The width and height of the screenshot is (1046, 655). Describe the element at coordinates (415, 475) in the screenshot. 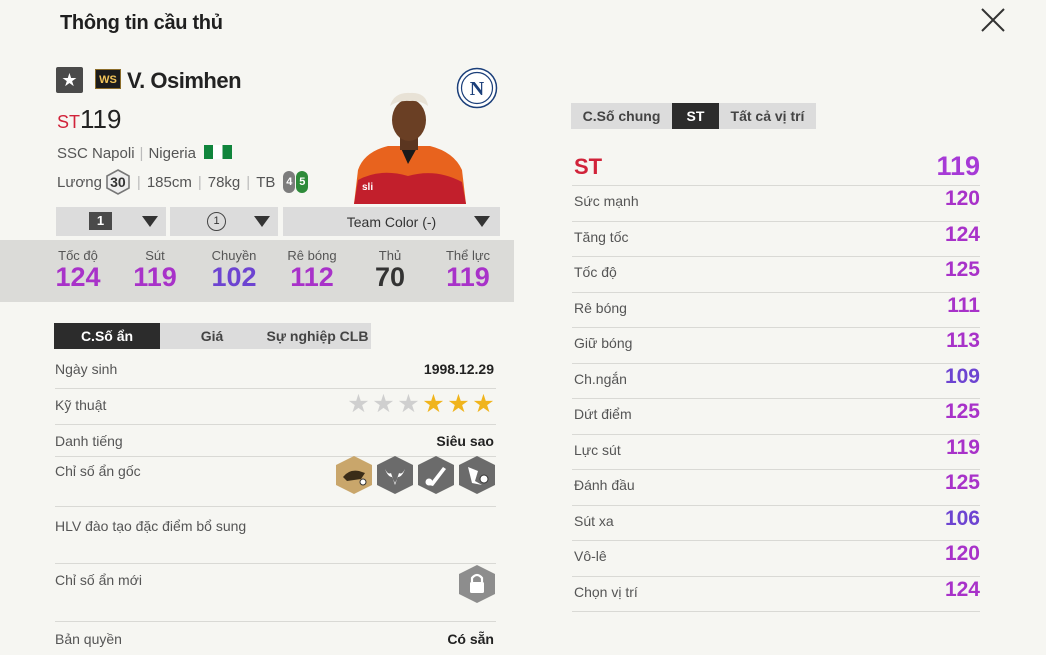

I see `trait-icons` at that location.